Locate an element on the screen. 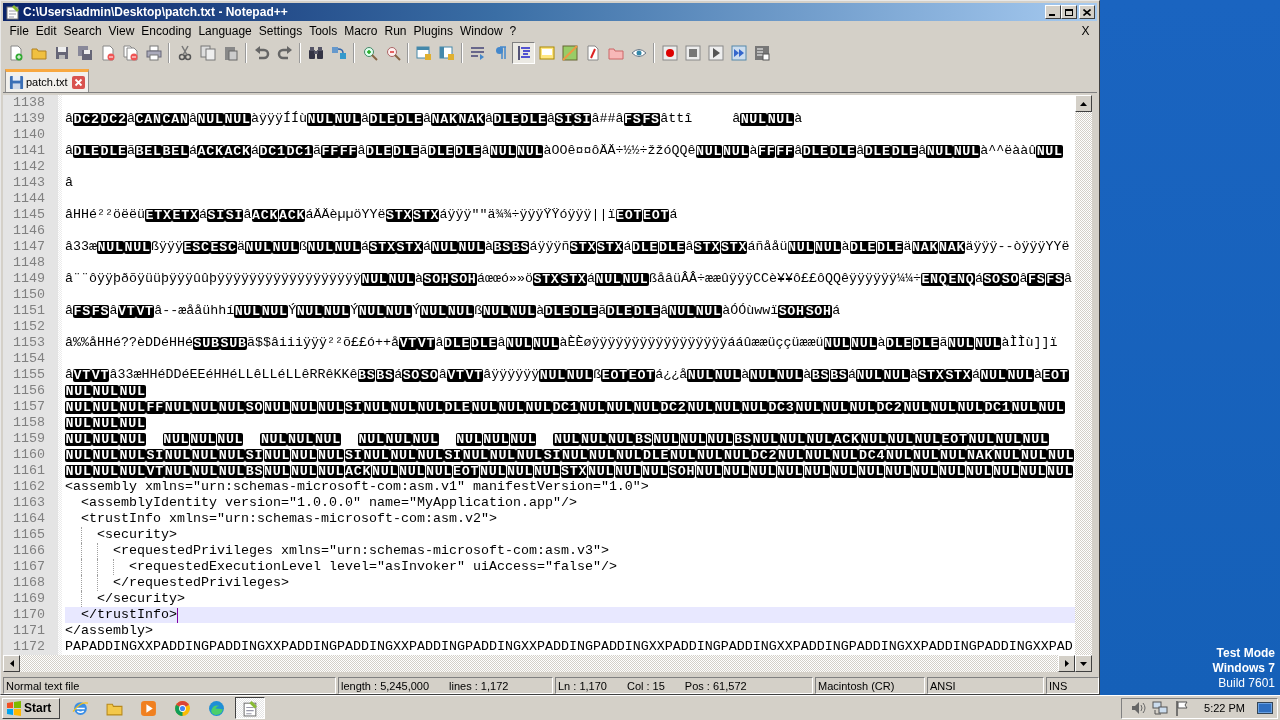  status-text: Pos : 61,572 is located at coordinates (715, 685).